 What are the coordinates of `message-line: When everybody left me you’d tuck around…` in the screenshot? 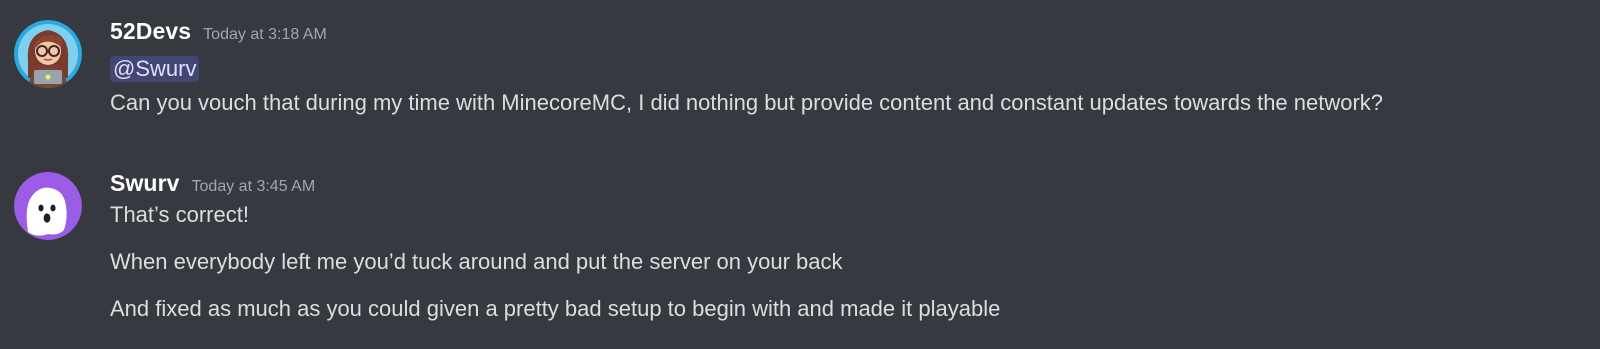 It's located at (476, 261).